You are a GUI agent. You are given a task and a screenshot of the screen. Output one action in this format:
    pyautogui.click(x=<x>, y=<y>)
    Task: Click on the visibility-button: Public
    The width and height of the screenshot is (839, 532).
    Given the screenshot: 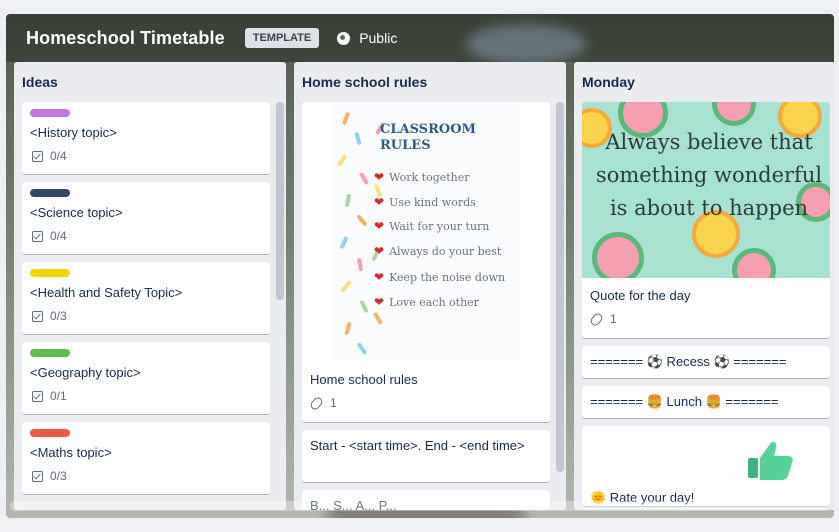 What is the action you would take?
    pyautogui.click(x=367, y=38)
    